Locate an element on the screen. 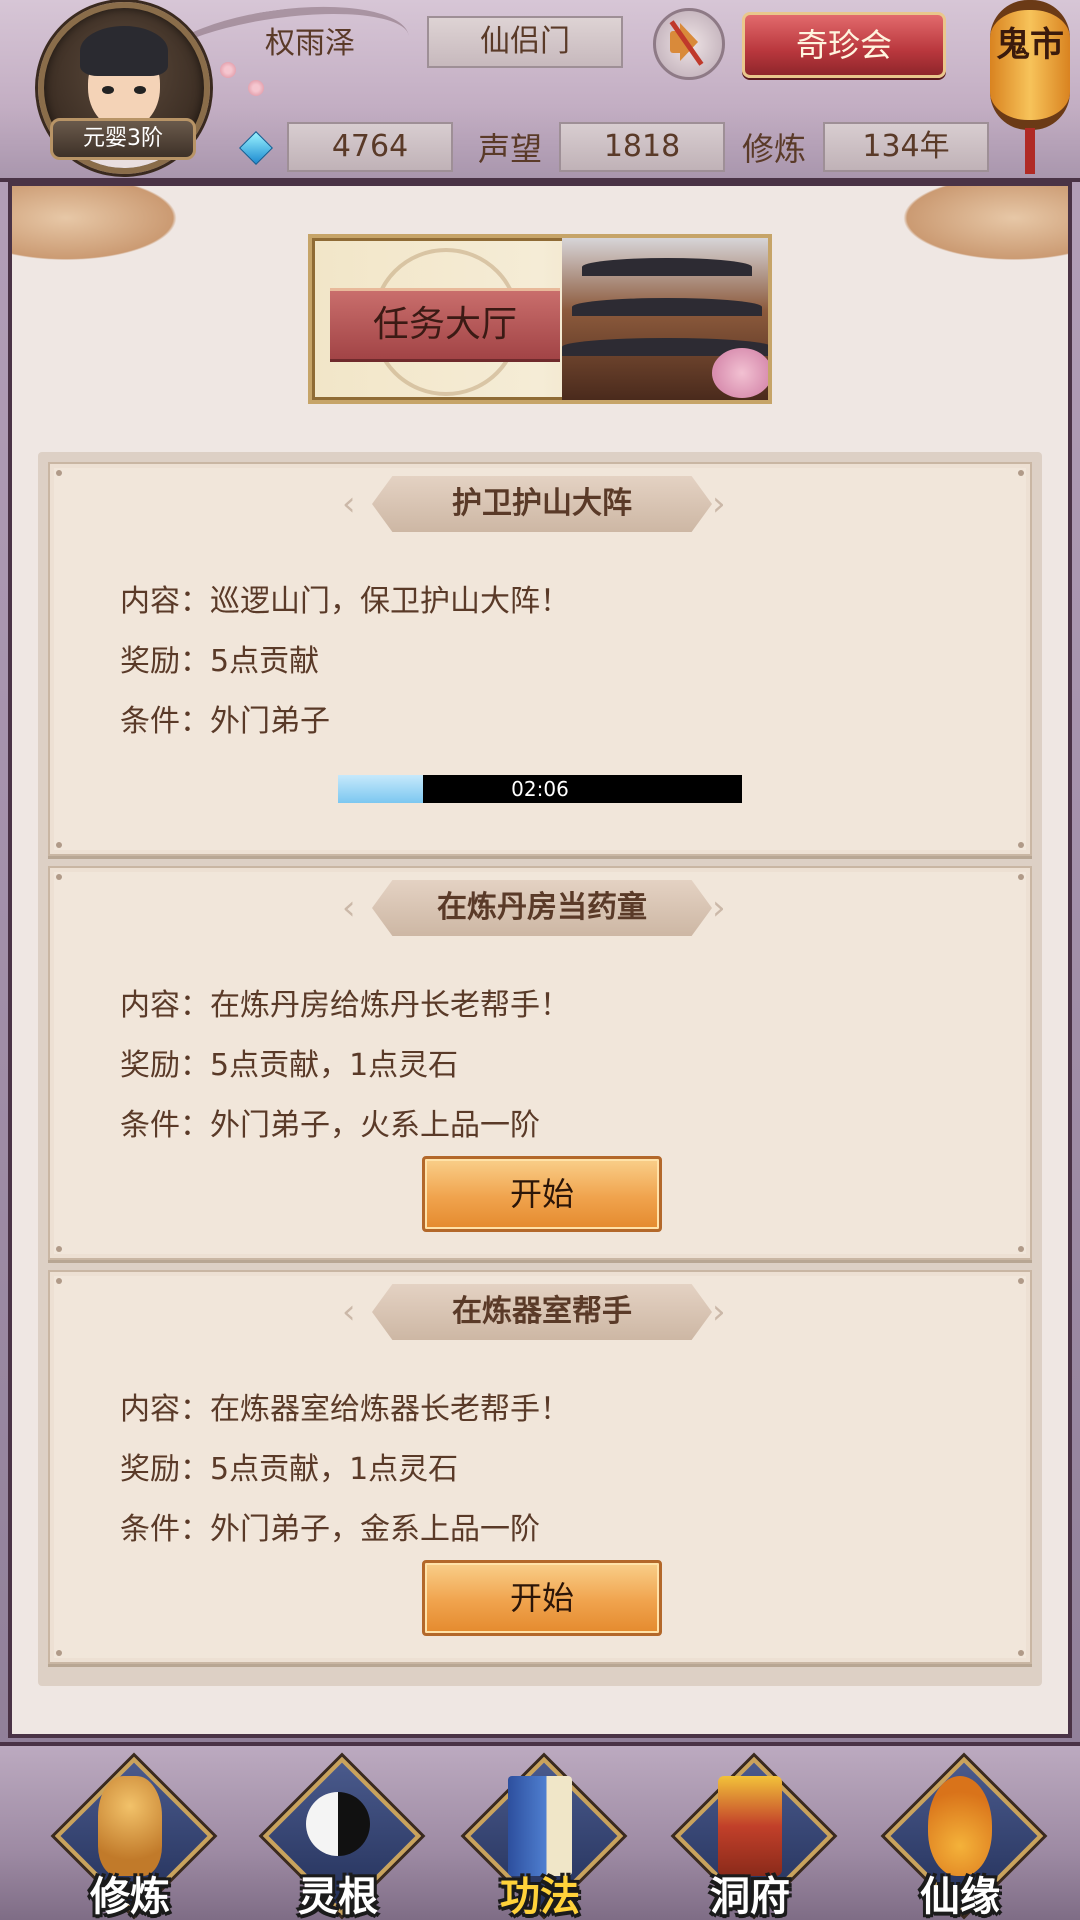 Image resolution: width=1080 pixels, height=1920 pixels. bottom-nav: 修炼 灵根 功法 洞府 仙缘 is located at coordinates (540, 1831).